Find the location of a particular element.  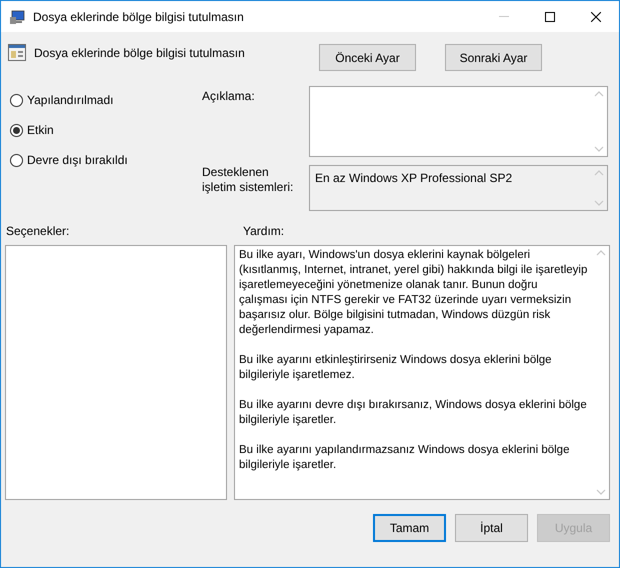

help-paragraph: Bu ilke ayarını yapılandırmazsanız Windows dosya eklerini bölge bilgileriyle işaretler. is located at coordinates (404, 458).